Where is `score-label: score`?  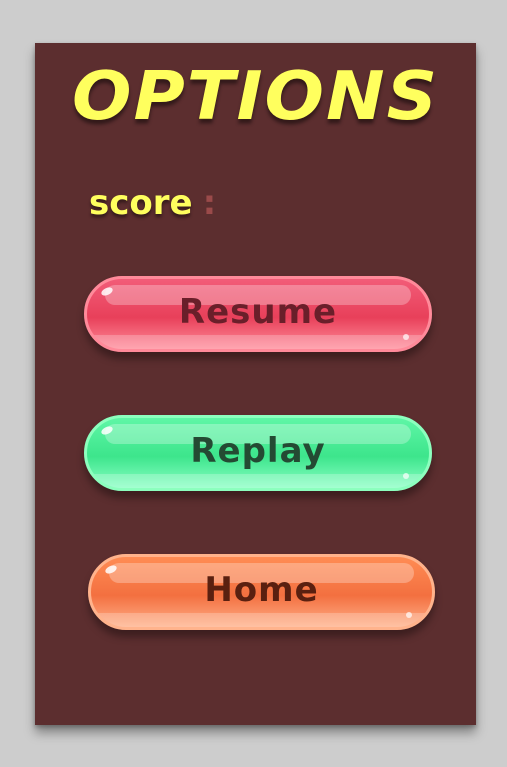
score-label: score is located at coordinates (141, 203).